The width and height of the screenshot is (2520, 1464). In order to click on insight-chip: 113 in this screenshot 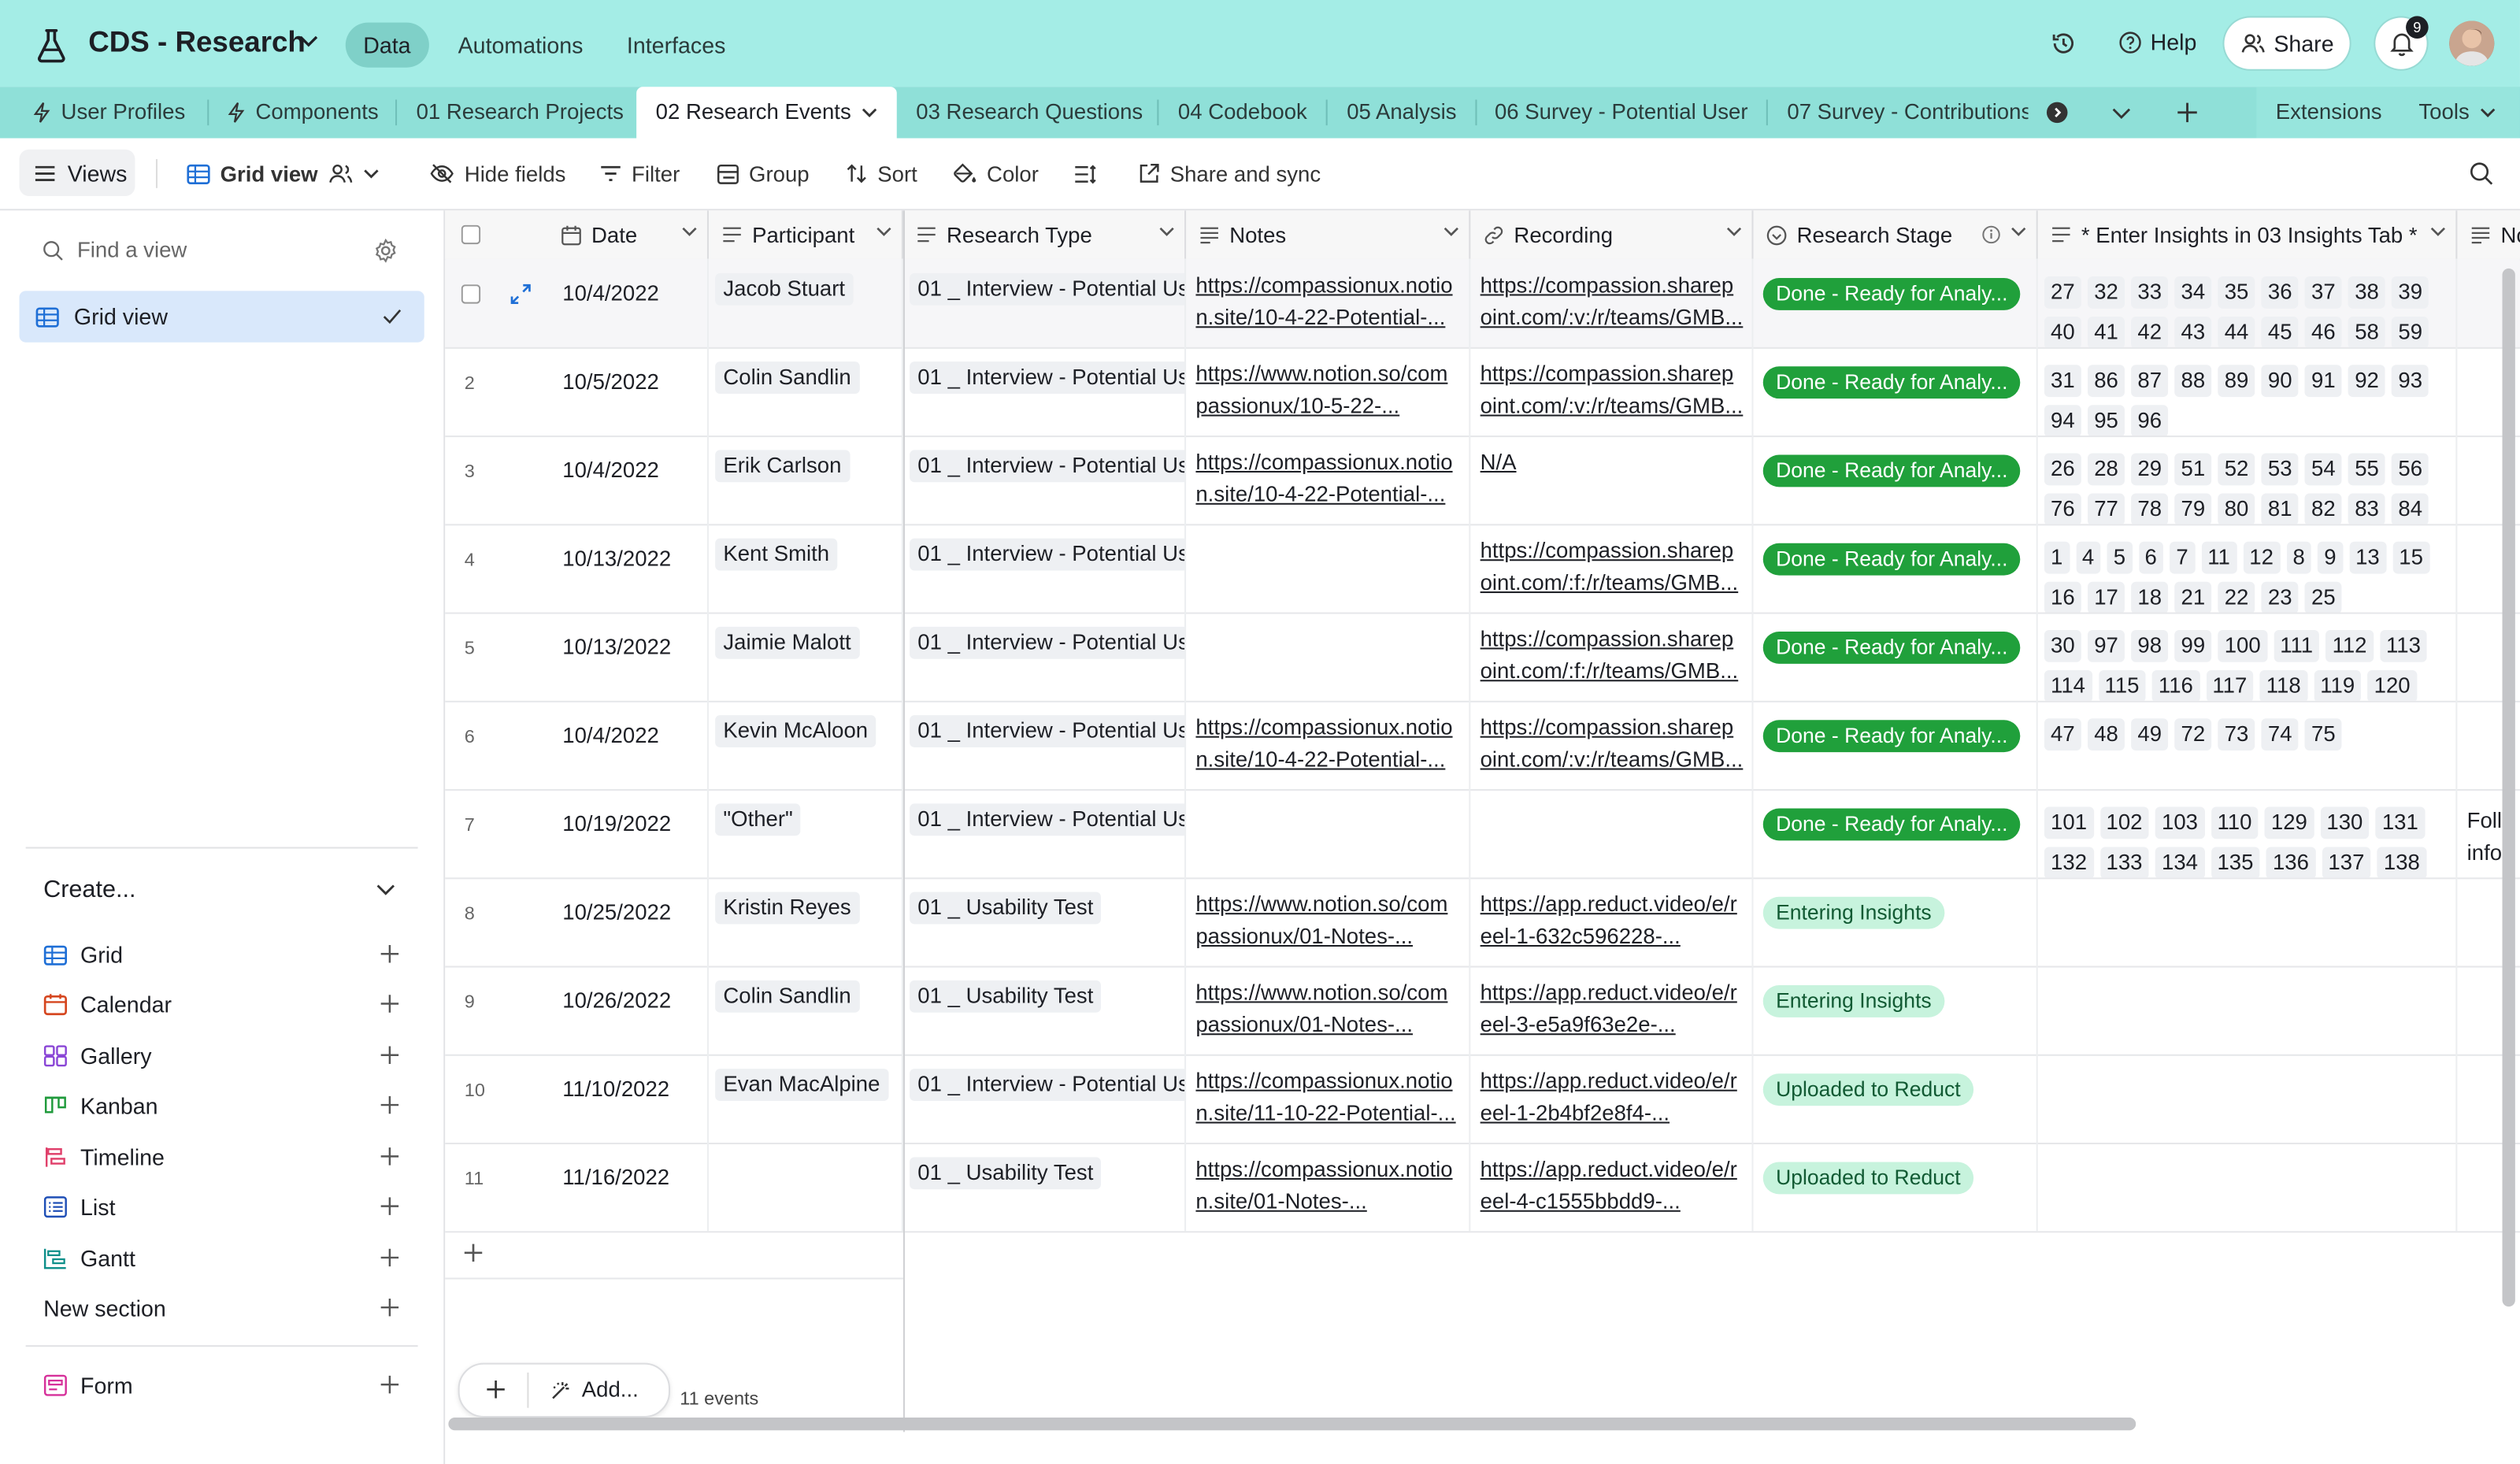, I will do `click(2403, 646)`.